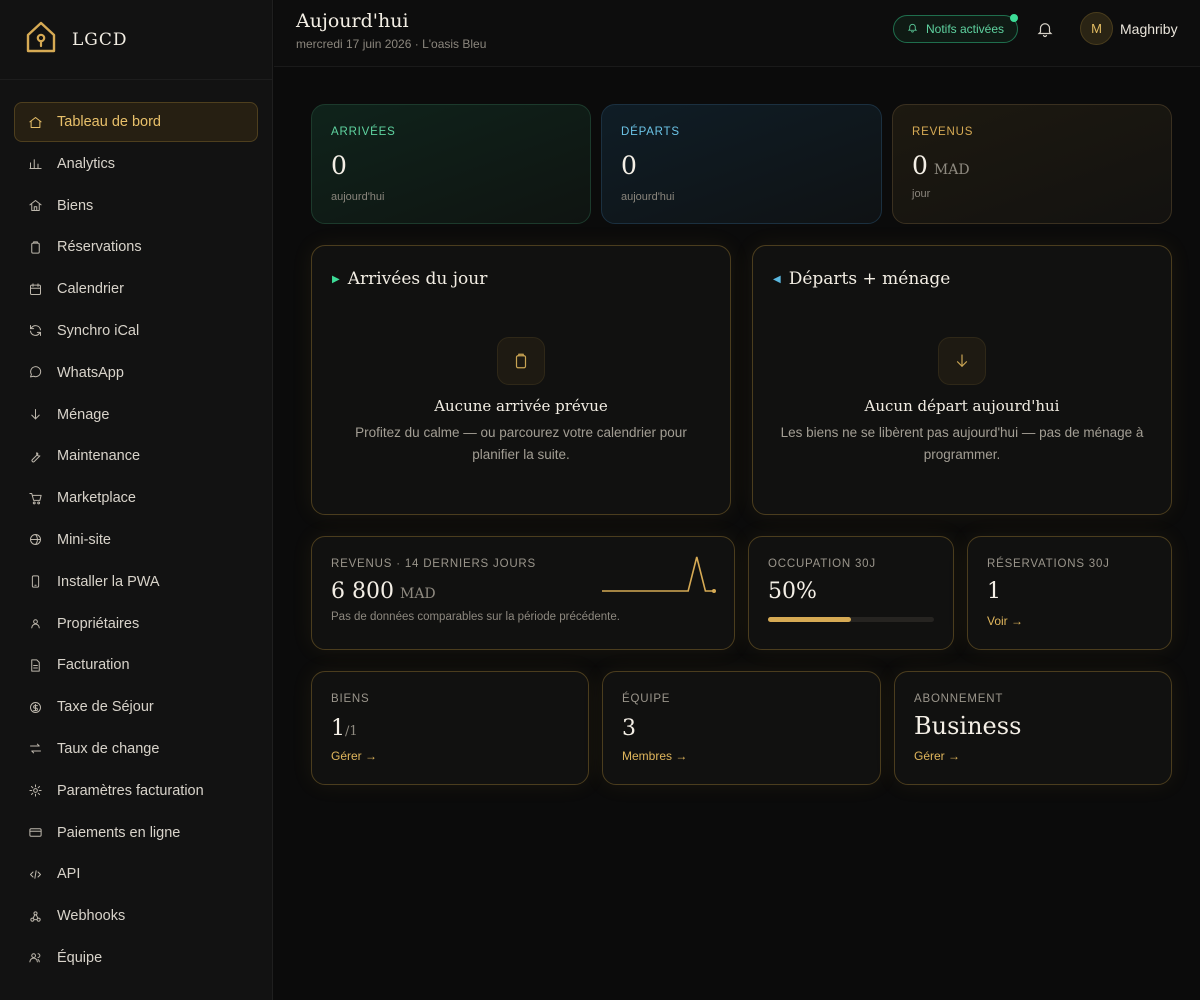 Image resolution: width=1200 pixels, height=1000 pixels. What do you see at coordinates (91, 916) in the screenshot?
I see `sidebar-item-label: Webhooks` at bounding box center [91, 916].